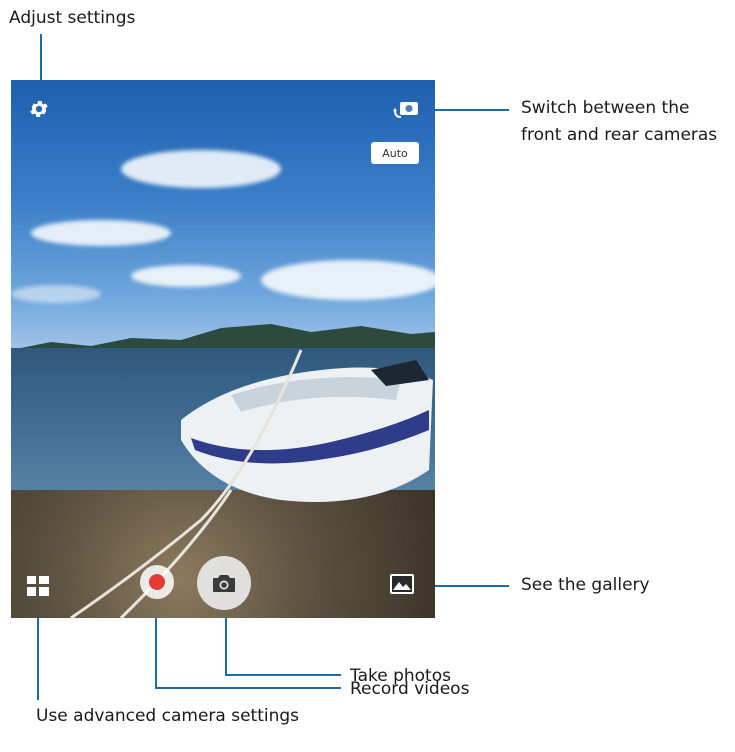 The width and height of the screenshot is (735, 752). What do you see at coordinates (248, 688) in the screenshot?
I see `leader-line-record-h` at bounding box center [248, 688].